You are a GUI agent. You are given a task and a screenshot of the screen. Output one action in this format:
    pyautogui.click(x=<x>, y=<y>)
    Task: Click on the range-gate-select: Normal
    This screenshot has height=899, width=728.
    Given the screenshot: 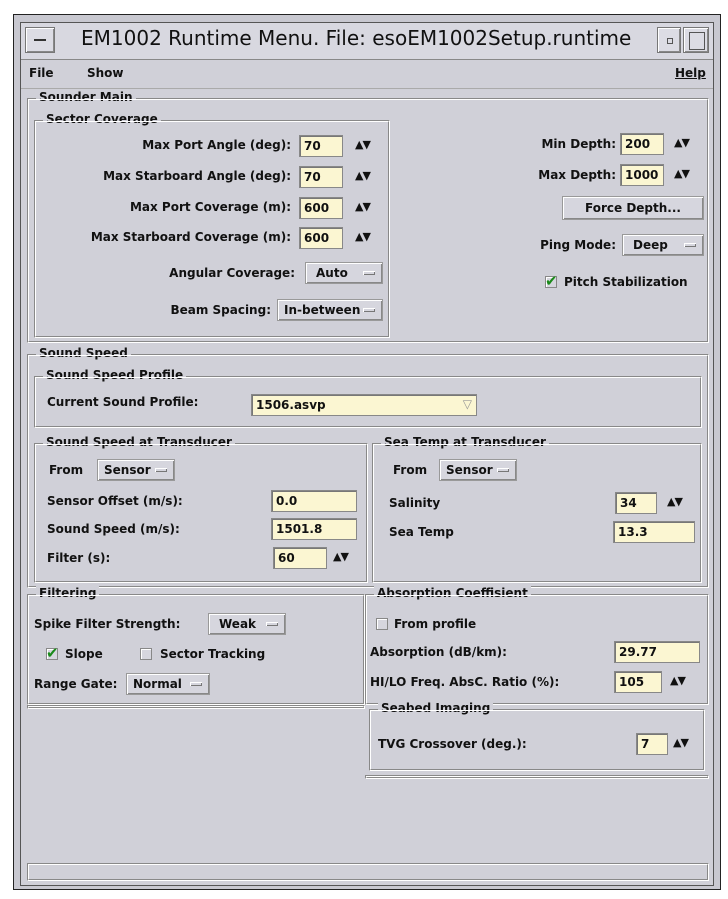 What is the action you would take?
    pyautogui.click(x=168, y=684)
    